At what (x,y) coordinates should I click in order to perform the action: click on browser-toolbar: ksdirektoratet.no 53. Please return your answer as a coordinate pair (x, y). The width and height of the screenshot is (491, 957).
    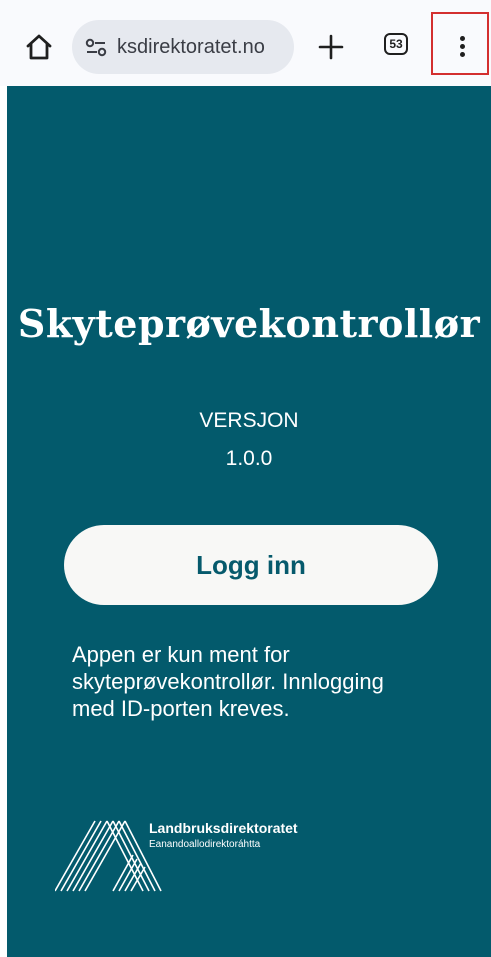
    Looking at the image, I should click on (245, 43).